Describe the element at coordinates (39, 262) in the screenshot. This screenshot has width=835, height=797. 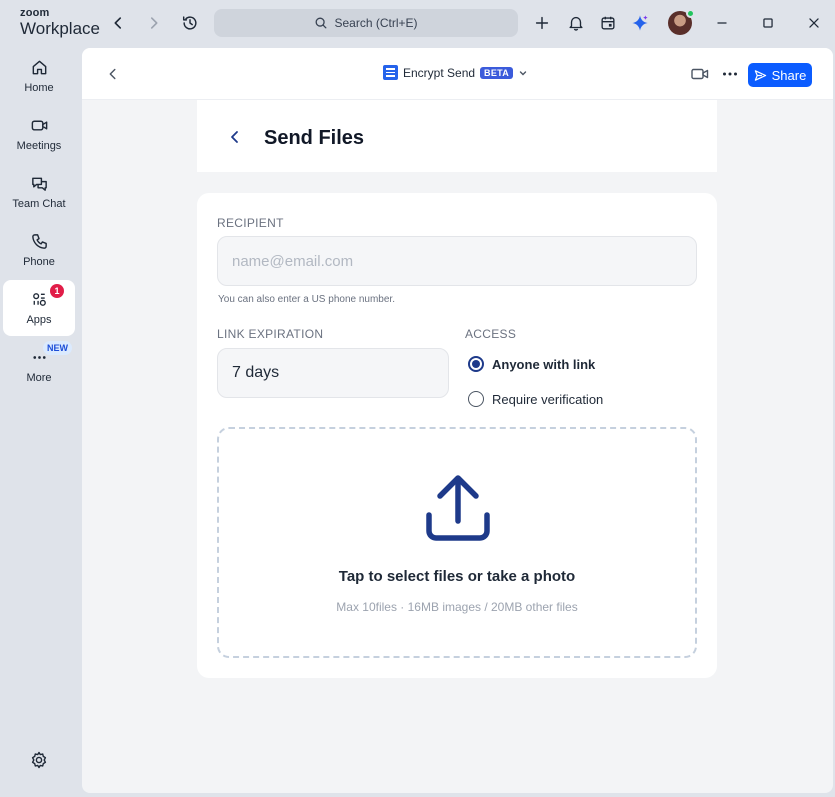
I see `sidebar-item-label: Phone` at that location.